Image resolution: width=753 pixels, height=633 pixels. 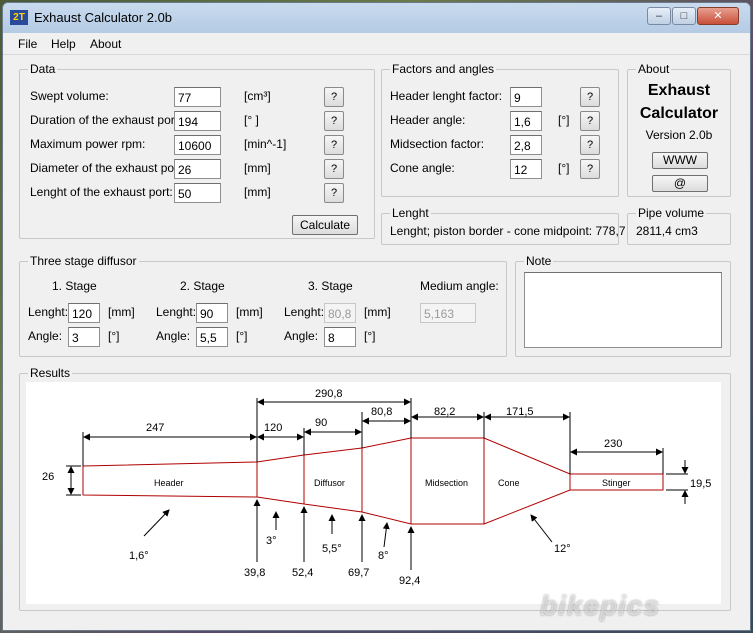 What do you see at coordinates (69, 96) in the screenshot?
I see `swept-volume-label: Swept volume:` at bounding box center [69, 96].